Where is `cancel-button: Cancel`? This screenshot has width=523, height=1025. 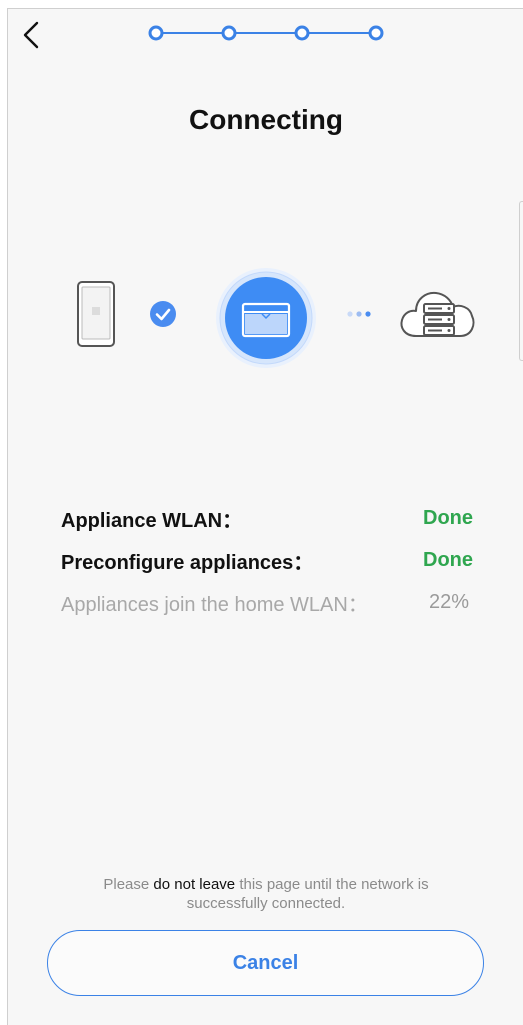
cancel-button: Cancel is located at coordinates (265, 963).